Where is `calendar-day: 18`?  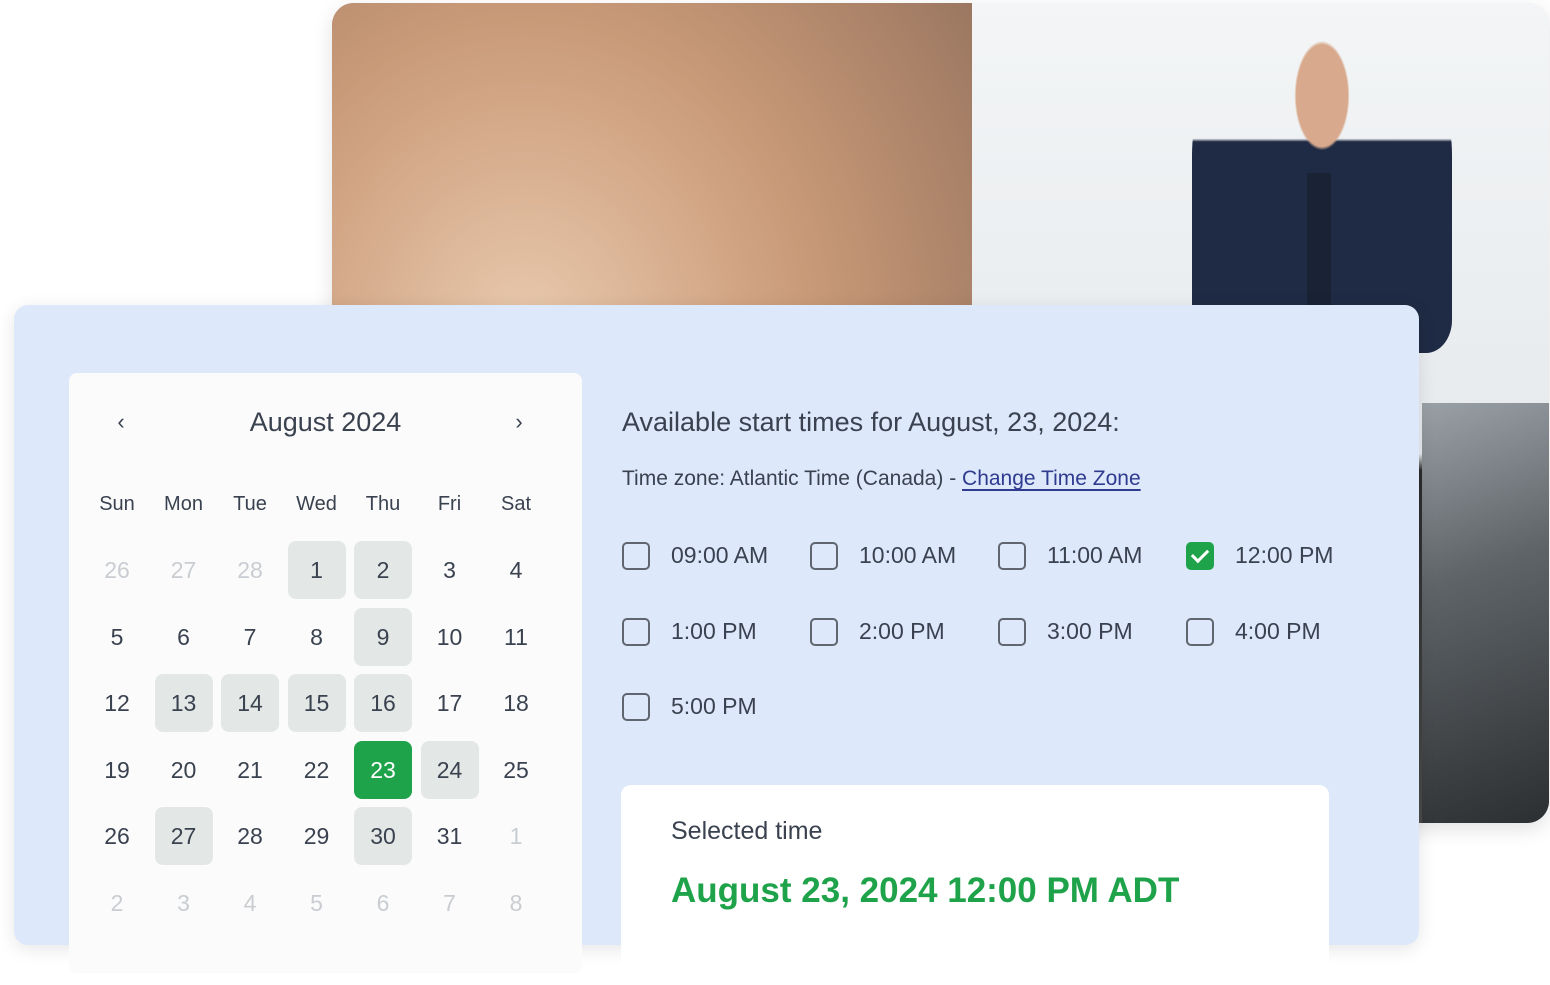
calendar-day: 18 is located at coordinates (516, 703).